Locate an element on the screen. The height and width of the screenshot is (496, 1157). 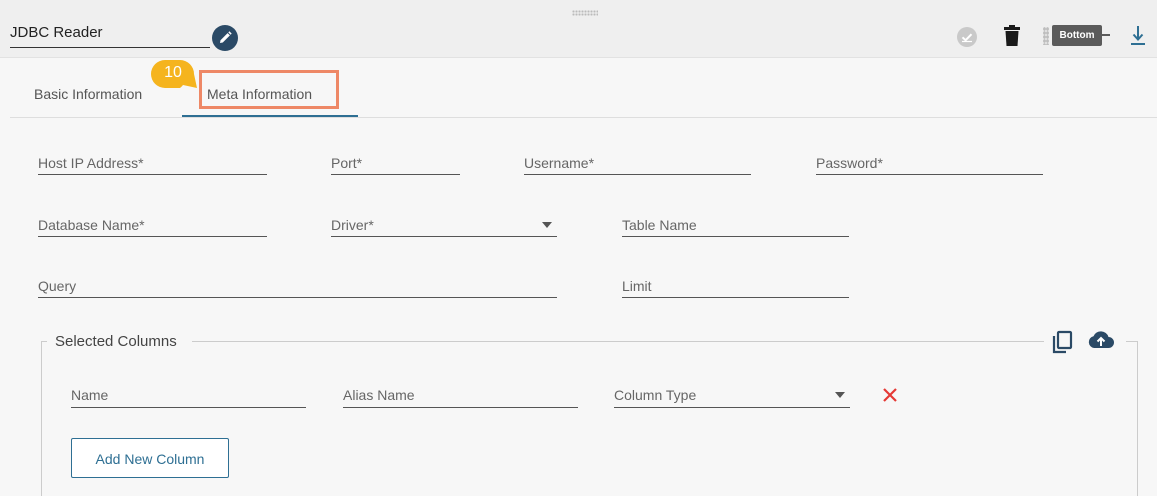
close-icon is located at coordinates (890, 395).